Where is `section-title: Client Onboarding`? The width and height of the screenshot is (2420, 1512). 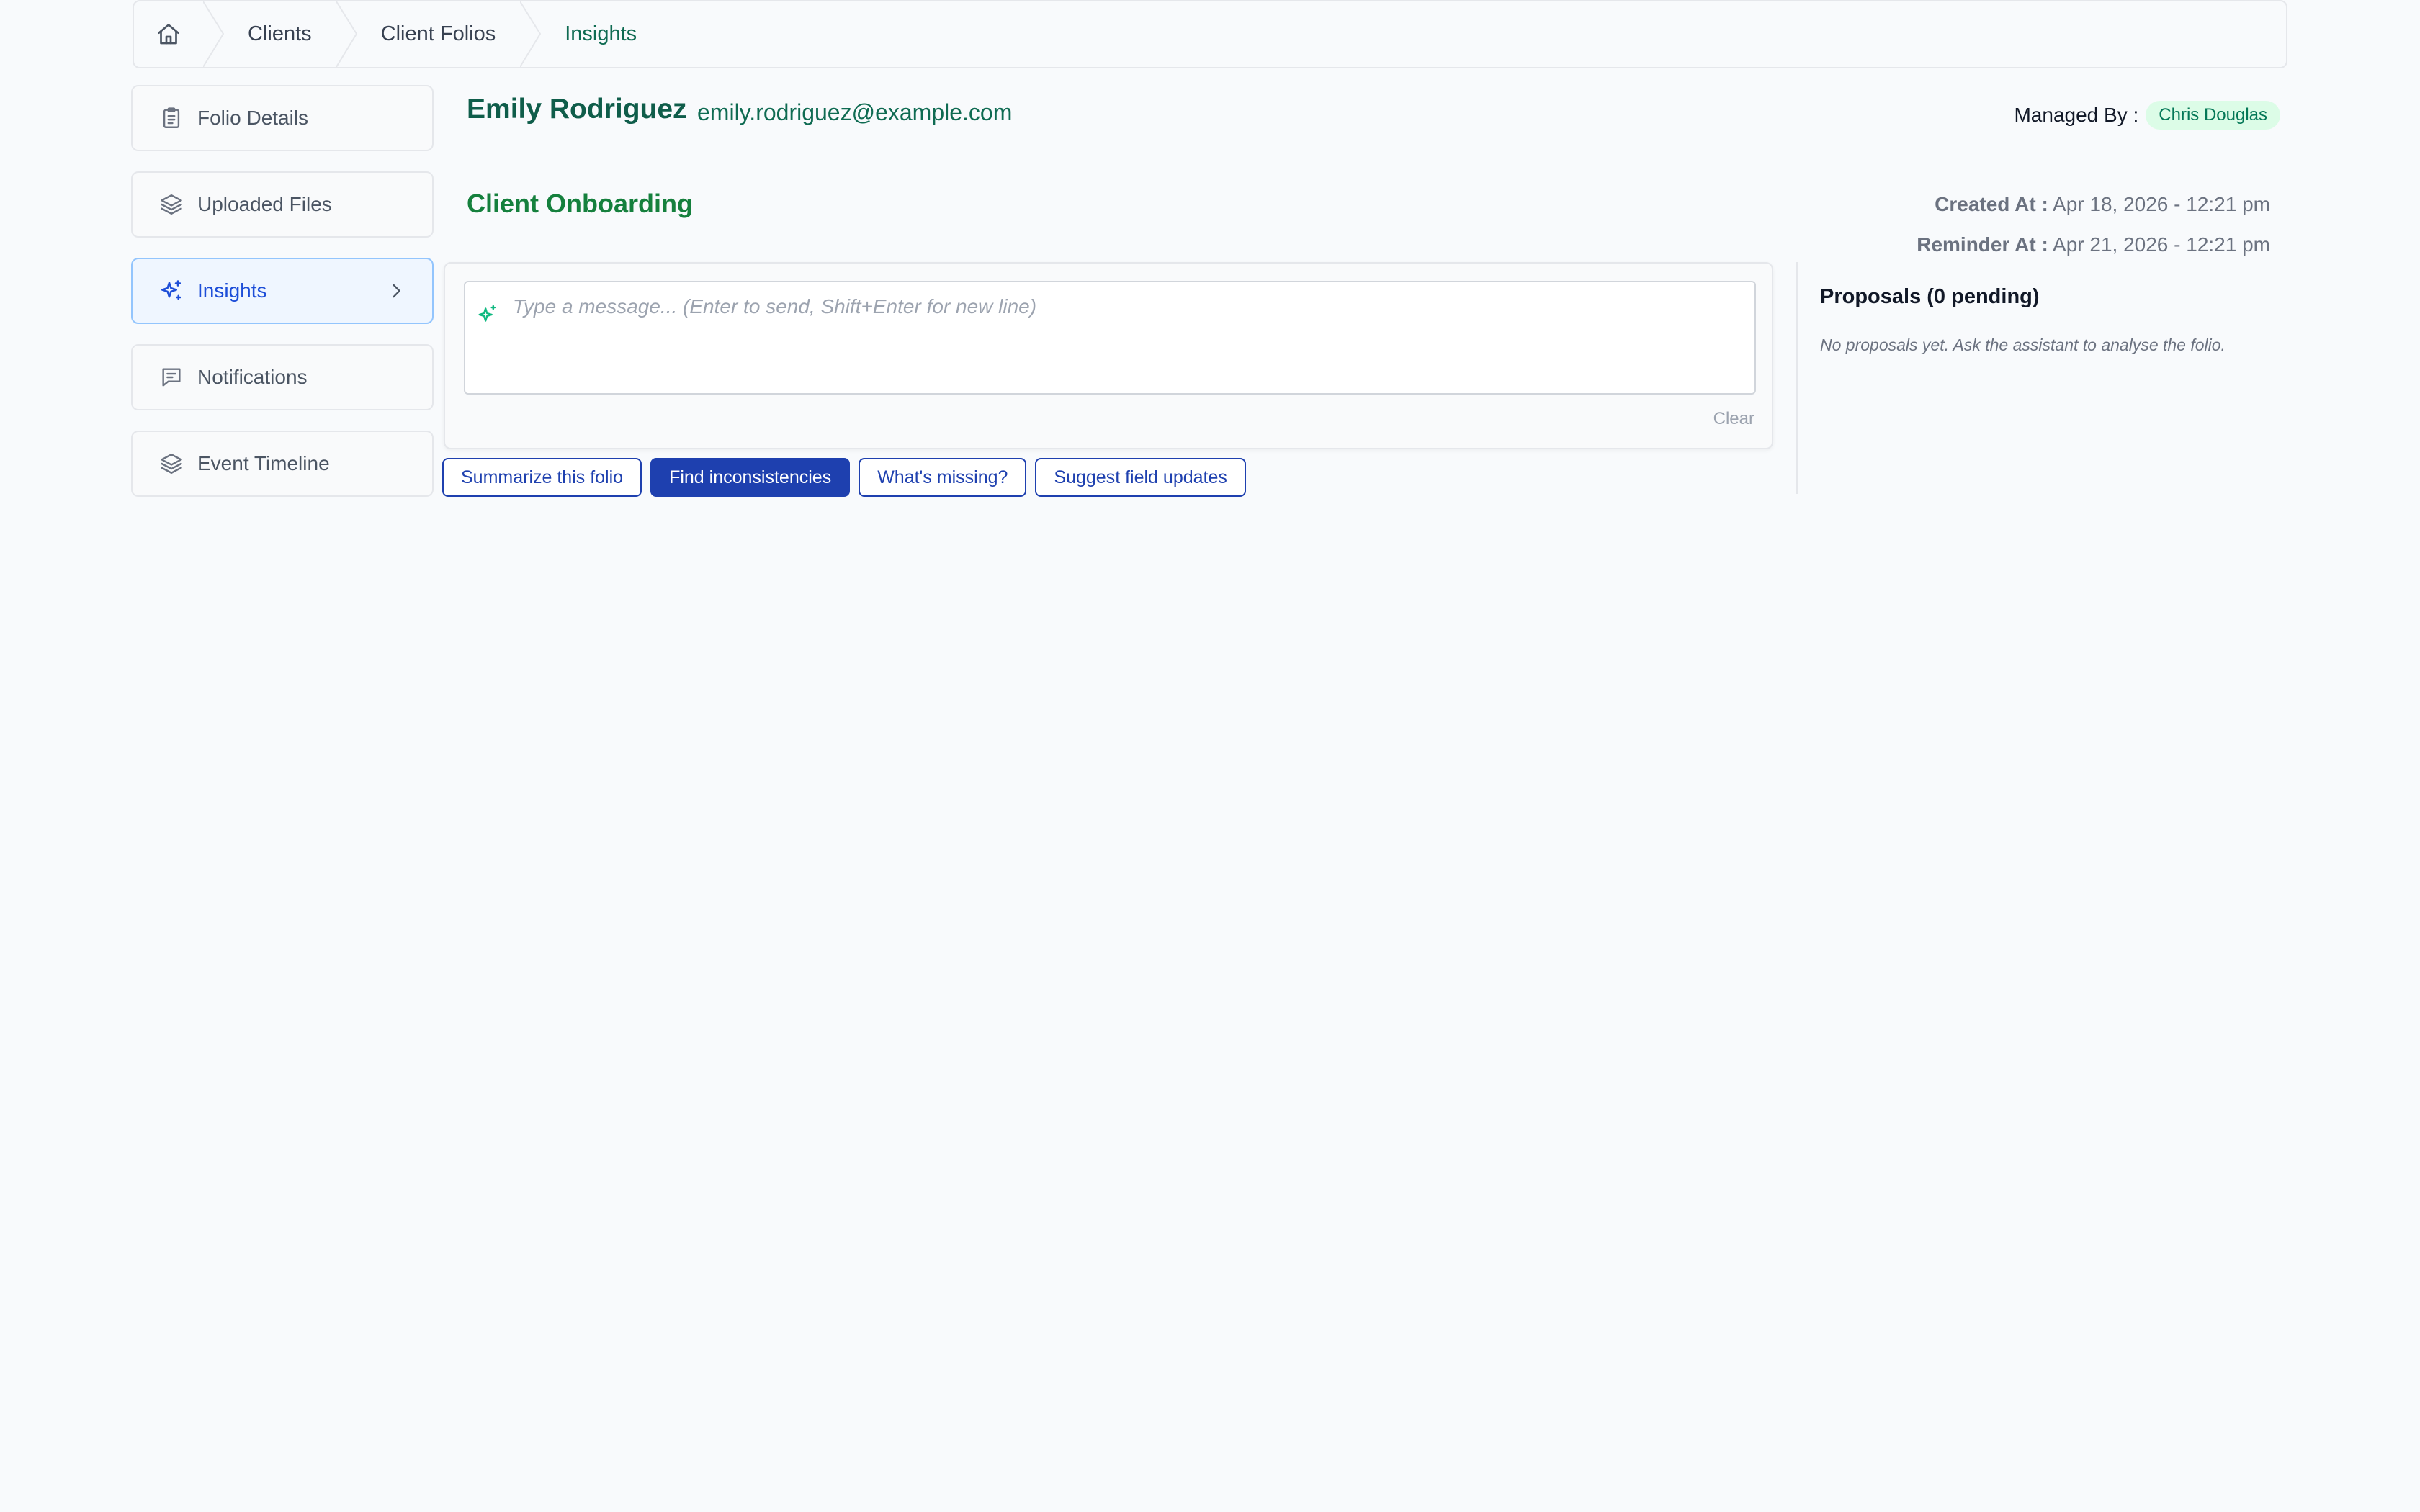
section-title: Client Onboarding is located at coordinates (580, 203).